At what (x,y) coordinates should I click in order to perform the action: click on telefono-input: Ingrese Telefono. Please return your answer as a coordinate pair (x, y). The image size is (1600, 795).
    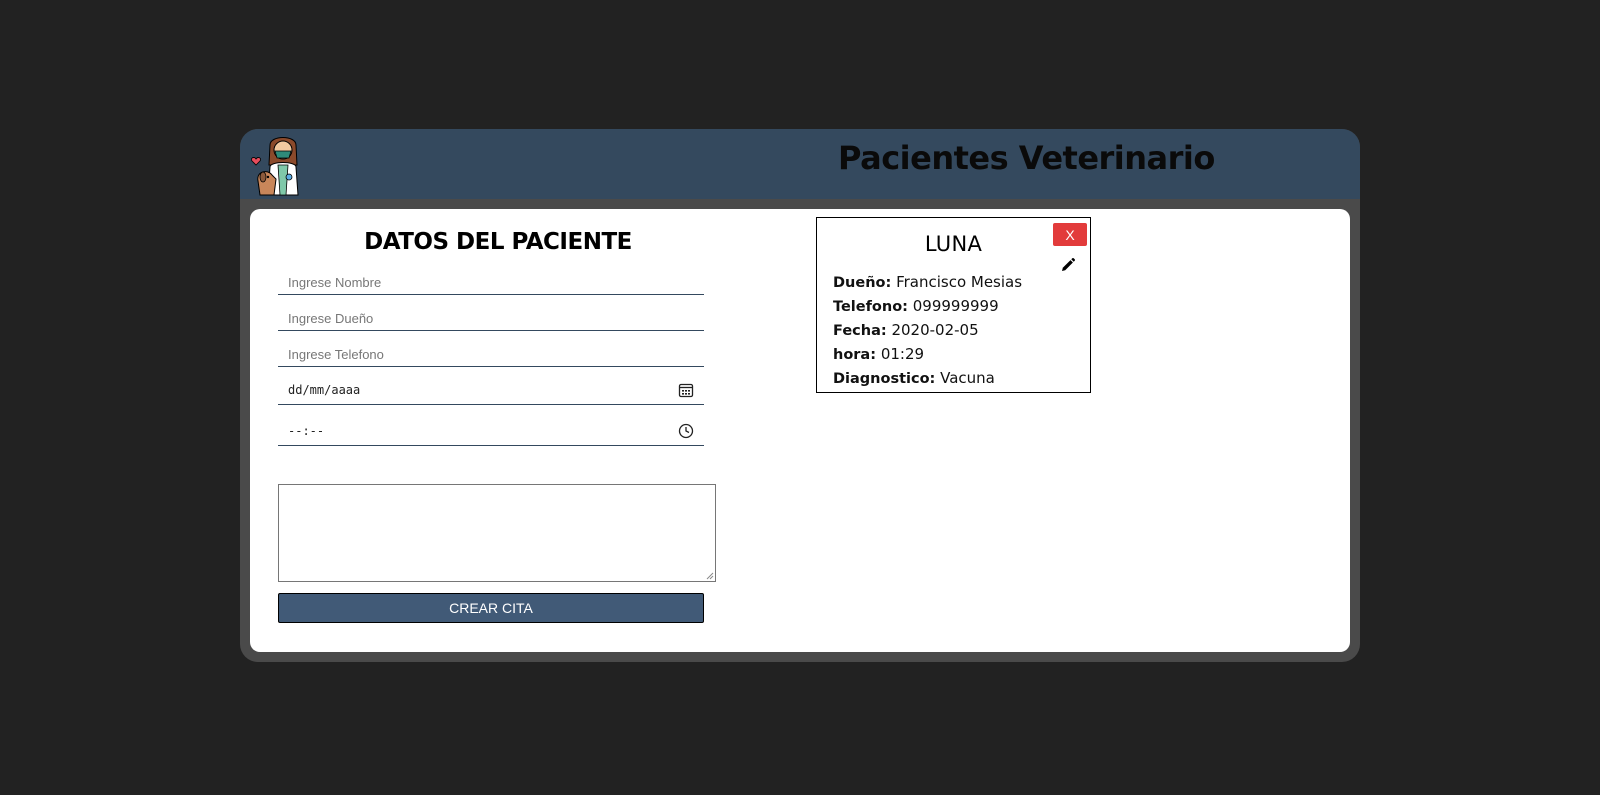
    Looking at the image, I should click on (491, 355).